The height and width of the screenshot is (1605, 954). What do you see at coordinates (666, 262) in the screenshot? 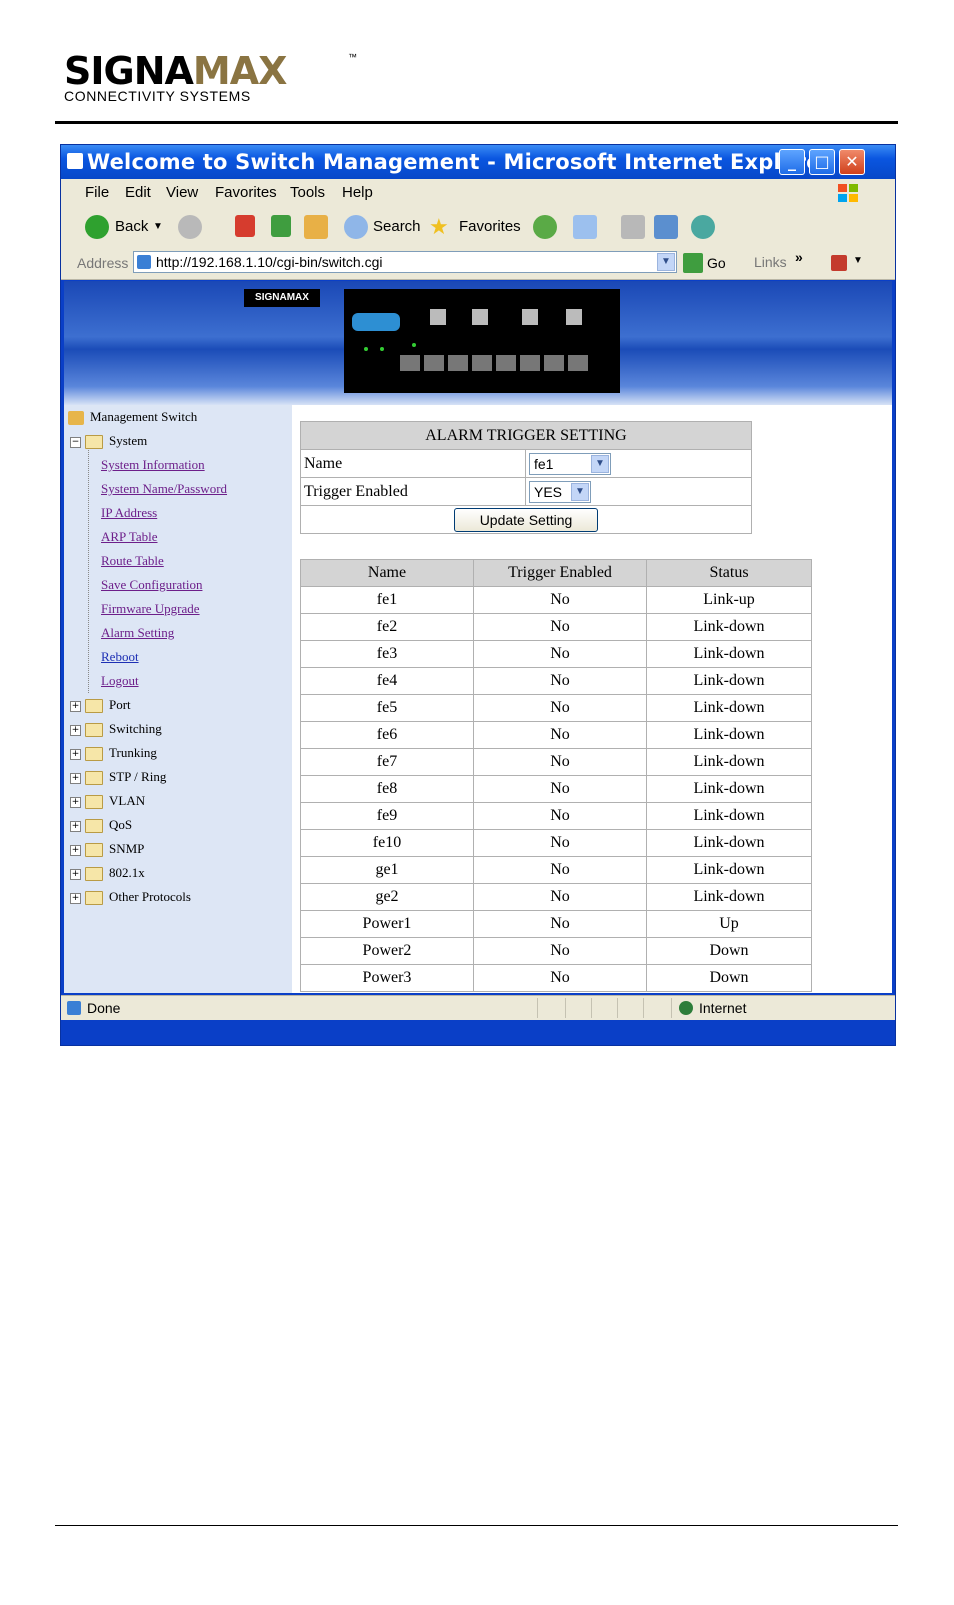
I see `address-dropdown-icon: ▼` at bounding box center [666, 262].